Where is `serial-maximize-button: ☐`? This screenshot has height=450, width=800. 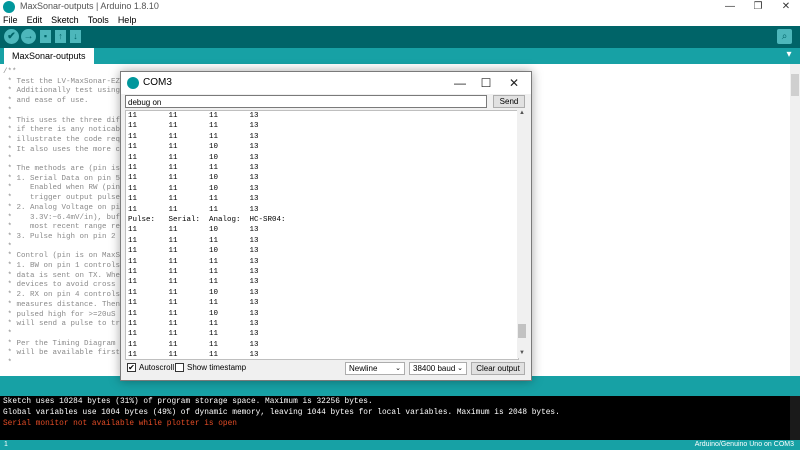 serial-maximize-button: ☐ is located at coordinates (486, 83).